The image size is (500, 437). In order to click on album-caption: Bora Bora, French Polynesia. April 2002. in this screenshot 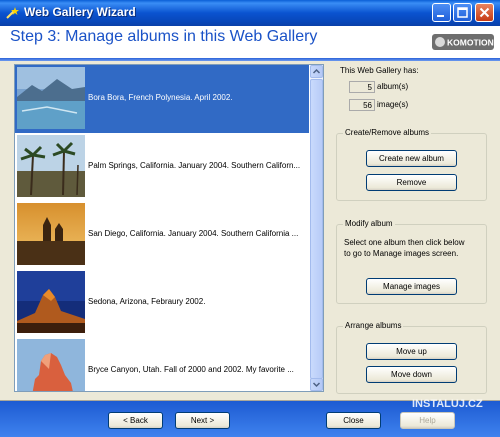, I will do `click(160, 97)`.